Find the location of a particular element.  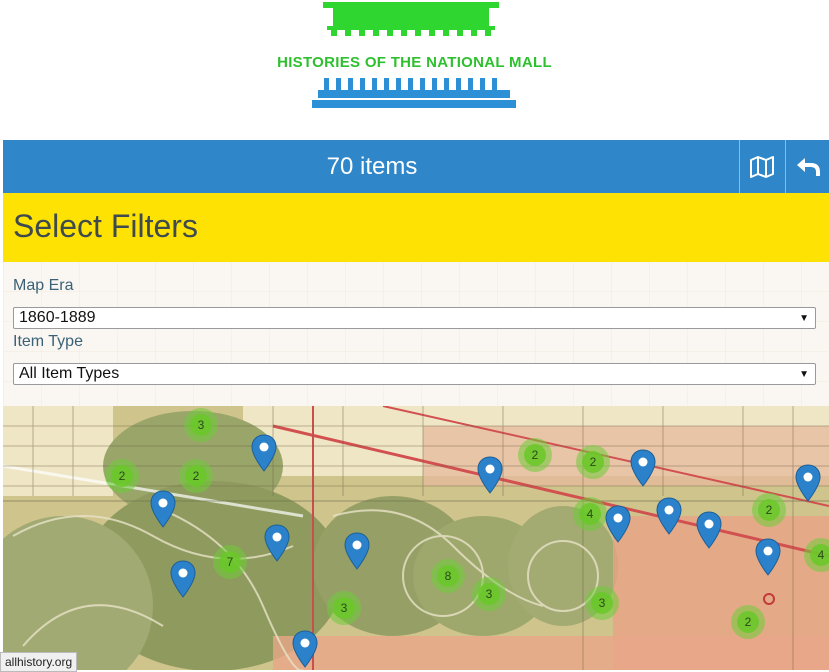

filters-header: Select Filters is located at coordinates (416, 227).